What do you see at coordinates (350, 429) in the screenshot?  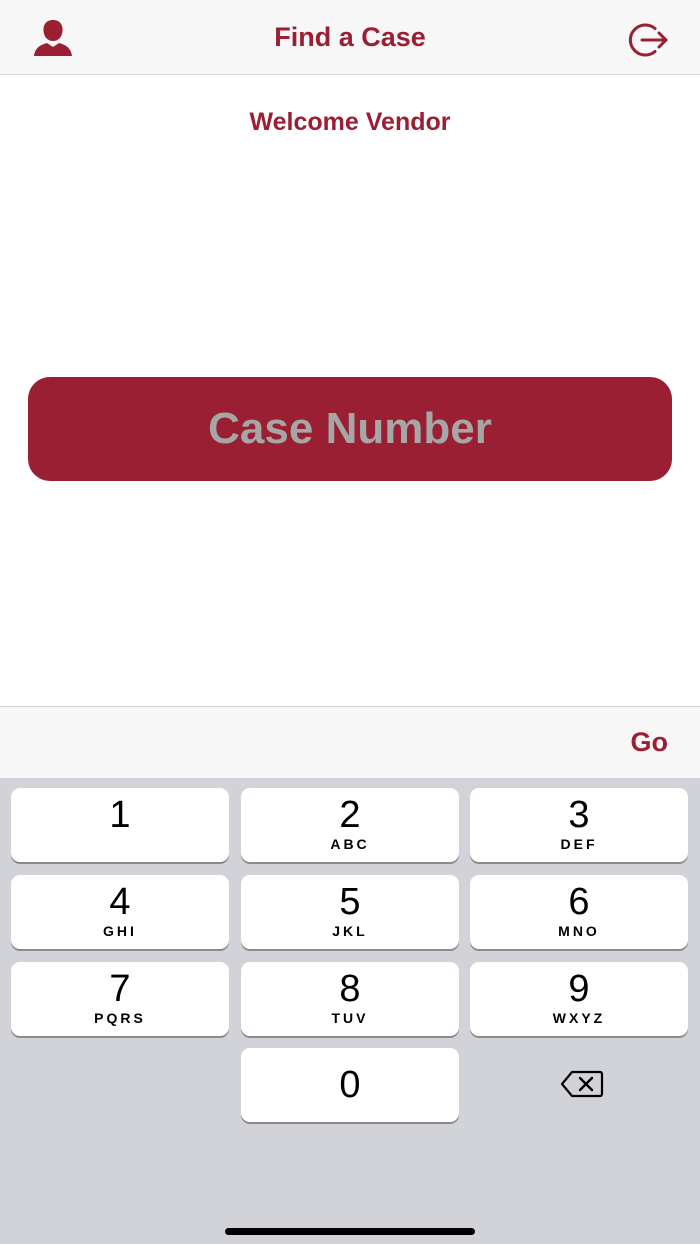 I see `case-number-input` at bounding box center [350, 429].